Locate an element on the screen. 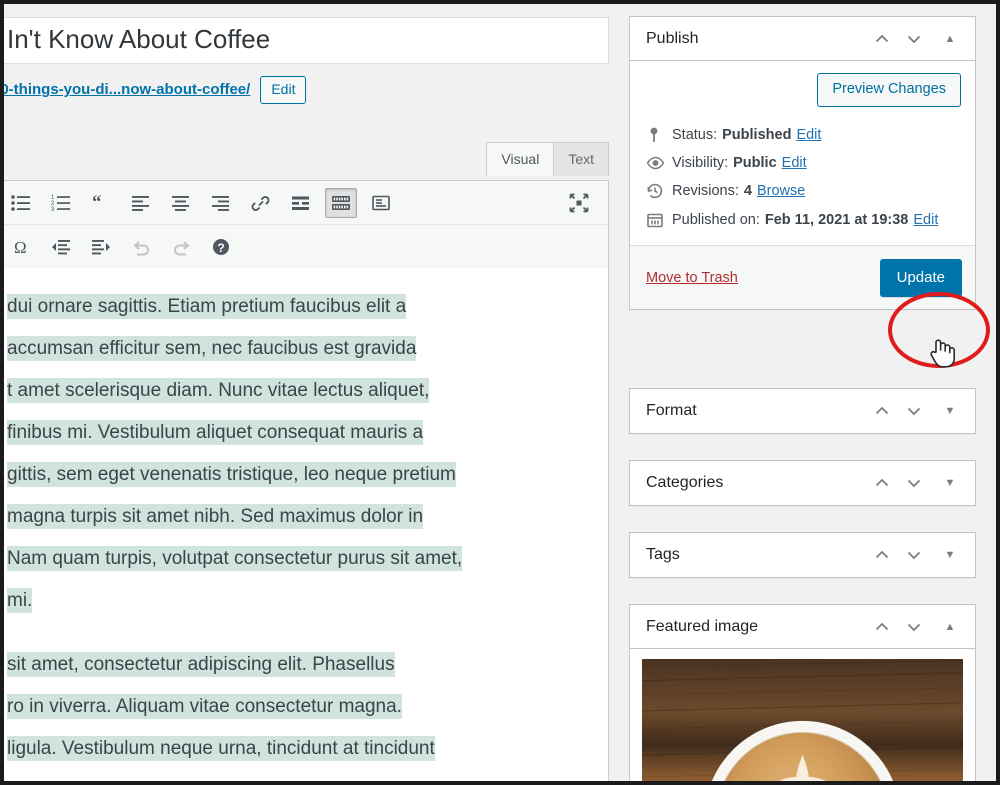 This screenshot has width=1000, height=785. update-button: Update is located at coordinates (920, 277).